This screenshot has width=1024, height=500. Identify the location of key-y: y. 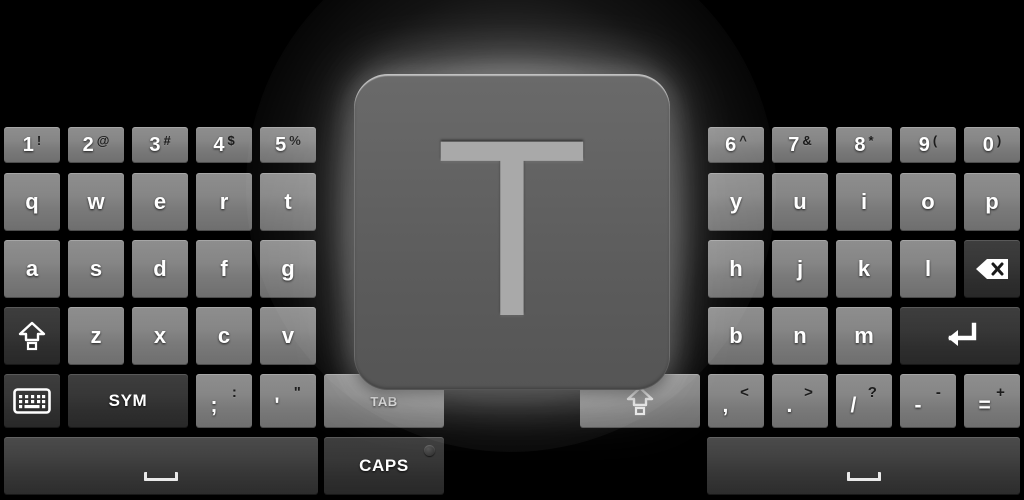
(736, 202).